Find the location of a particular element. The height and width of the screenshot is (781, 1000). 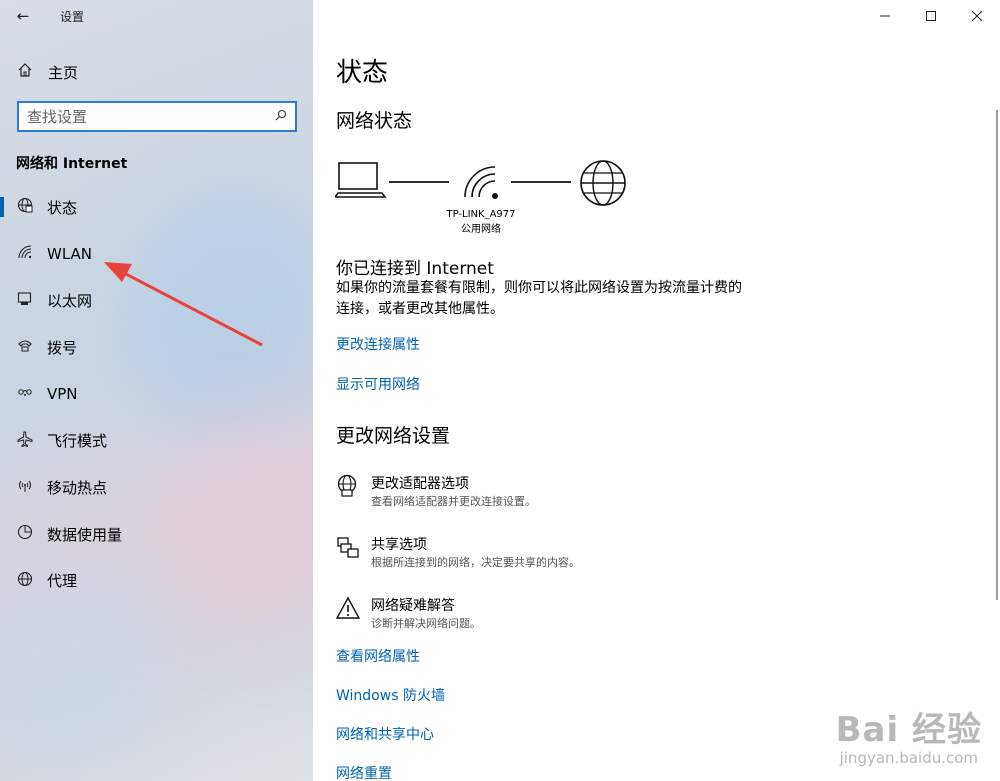

sidebar-item-label: VPN is located at coordinates (62, 394).